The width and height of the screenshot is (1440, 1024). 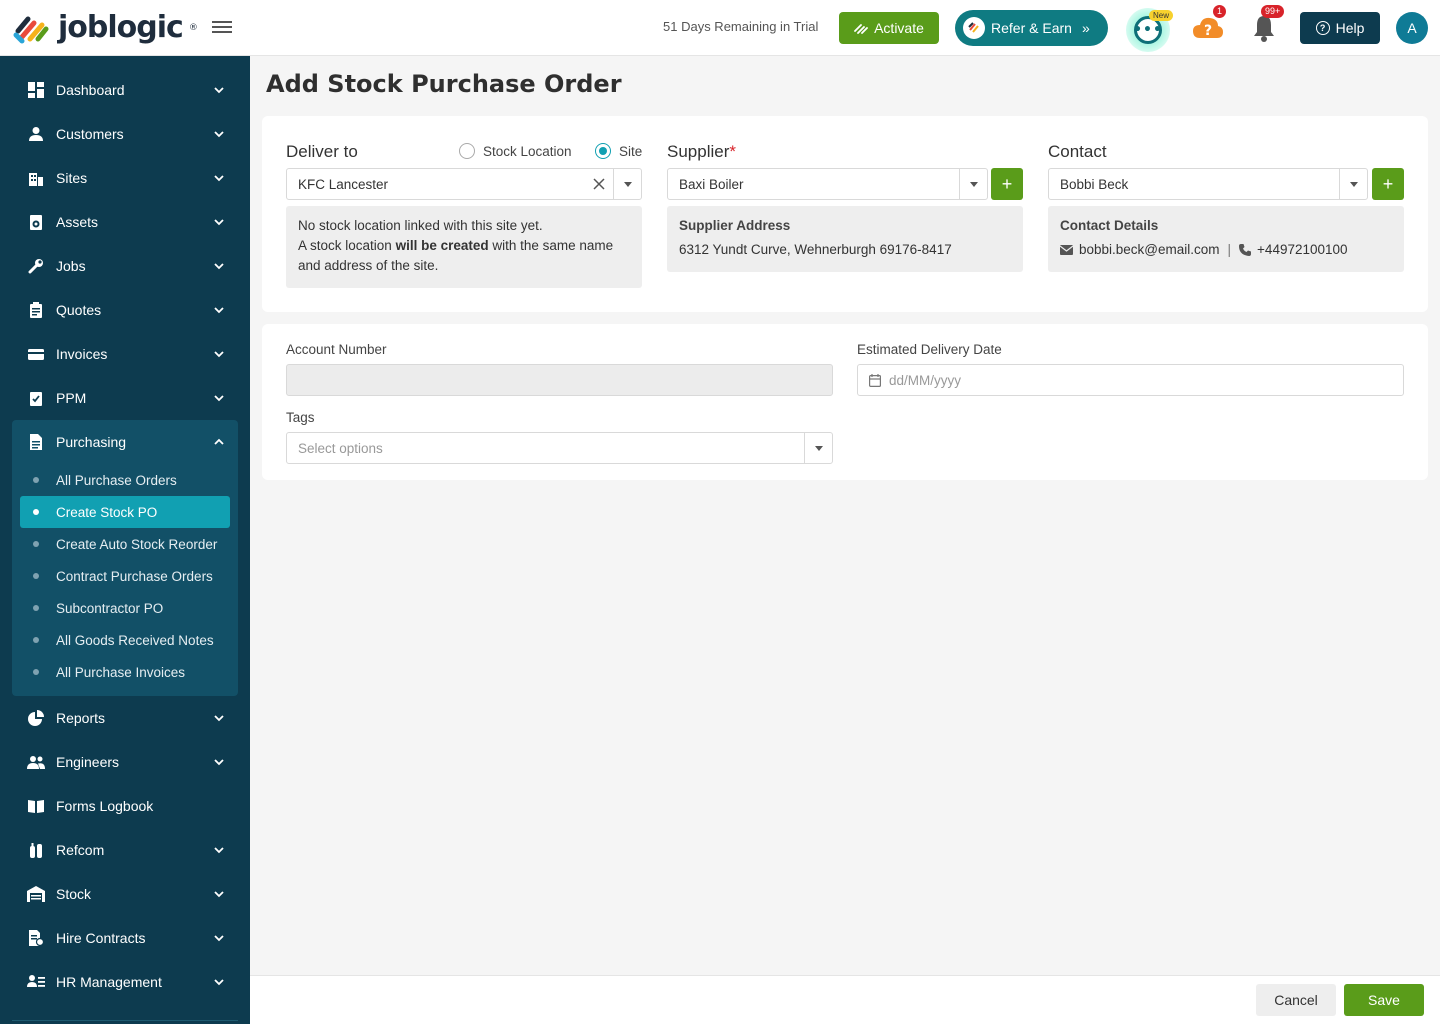 I want to click on dashboard-icon, so click(x=36, y=90).